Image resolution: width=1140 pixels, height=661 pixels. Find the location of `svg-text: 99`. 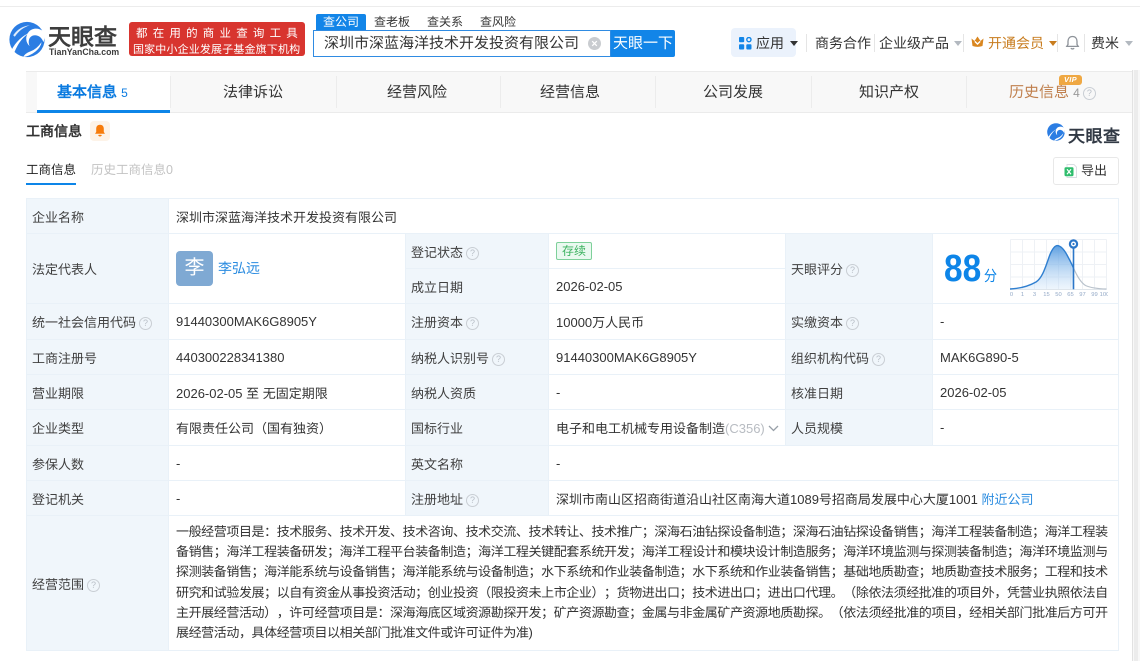

svg-text: 99 is located at coordinates (1094, 294).